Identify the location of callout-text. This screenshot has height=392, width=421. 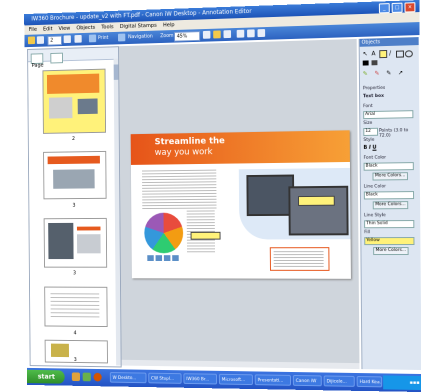
(298, 259).